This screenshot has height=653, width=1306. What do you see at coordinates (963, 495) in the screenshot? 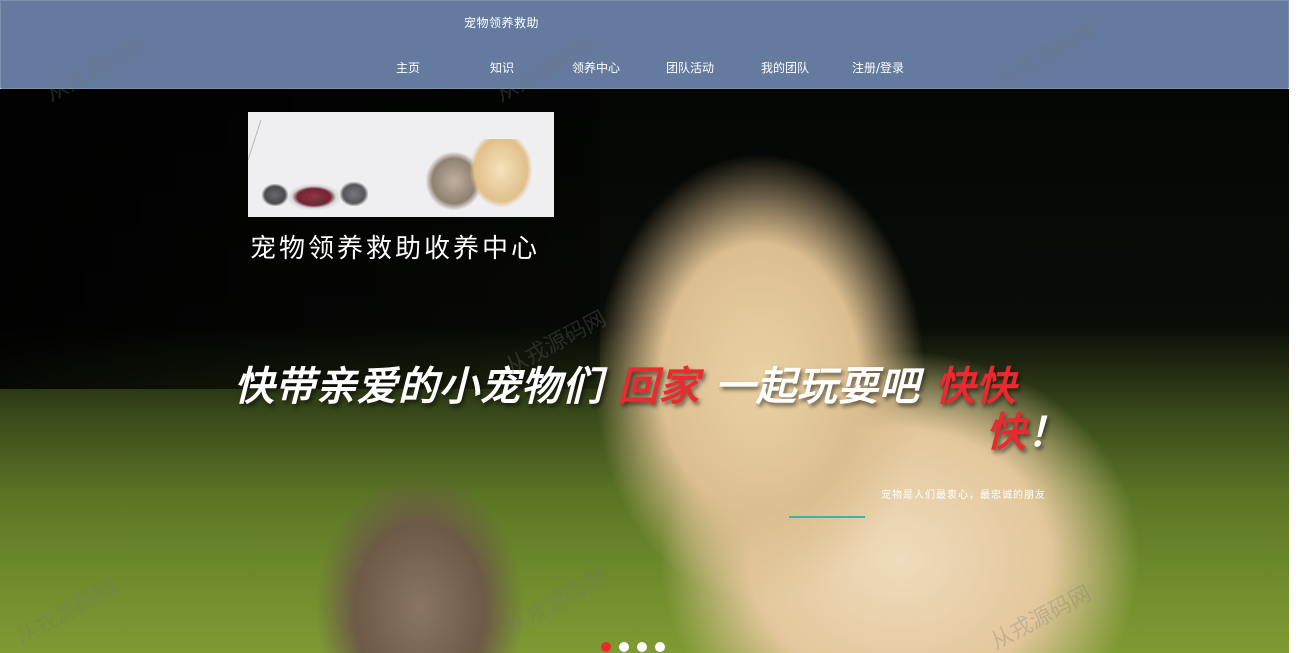
I see `hero-tagline: 宠物是人们最衷心，最忠诚的朋友` at bounding box center [963, 495].